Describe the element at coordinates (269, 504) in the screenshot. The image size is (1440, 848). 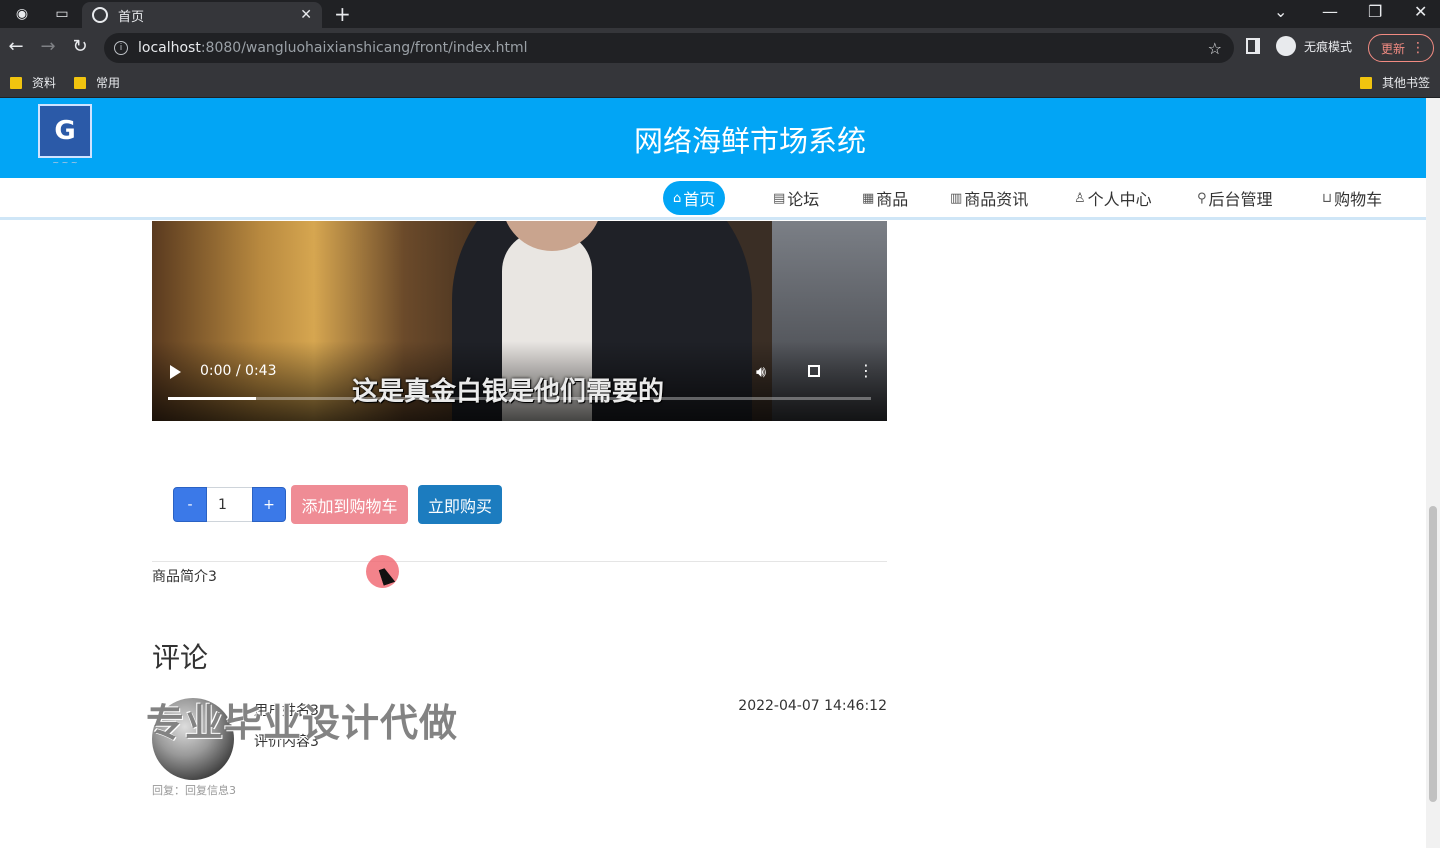
I see `quantity-increase-button: +` at that location.